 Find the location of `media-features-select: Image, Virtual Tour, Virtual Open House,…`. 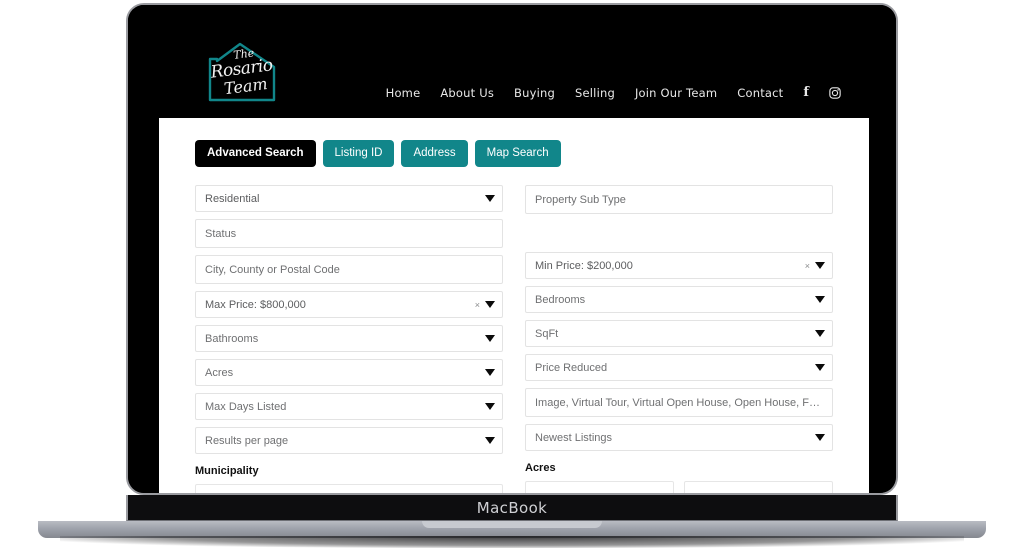

media-features-select: Image, Virtual Tour, Virtual Open House,… is located at coordinates (679, 402).